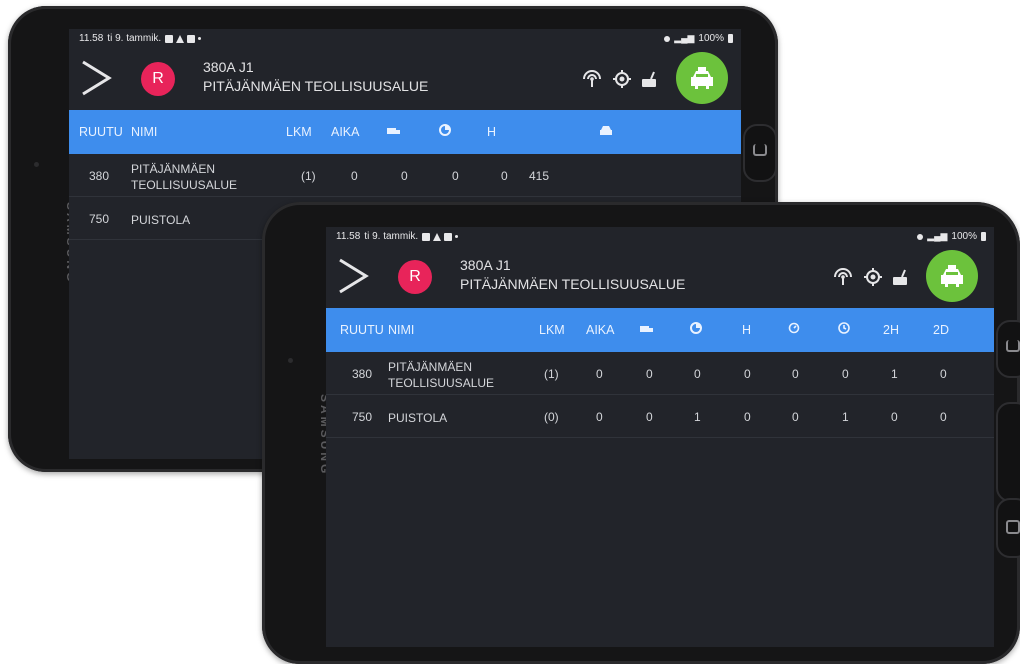 This screenshot has width=1020, height=664. What do you see at coordinates (606, 131) in the screenshot?
I see `car-icon` at bounding box center [606, 131].